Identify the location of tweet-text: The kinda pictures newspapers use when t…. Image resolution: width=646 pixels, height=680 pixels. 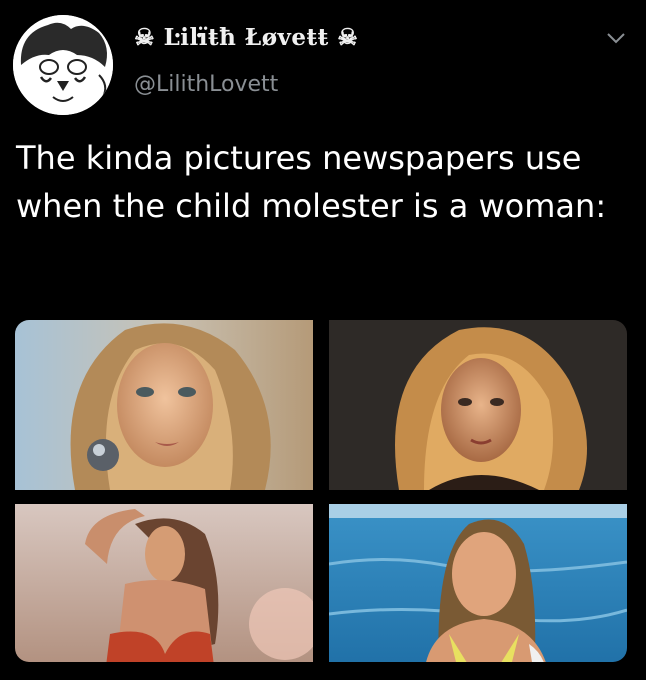
(311, 182).